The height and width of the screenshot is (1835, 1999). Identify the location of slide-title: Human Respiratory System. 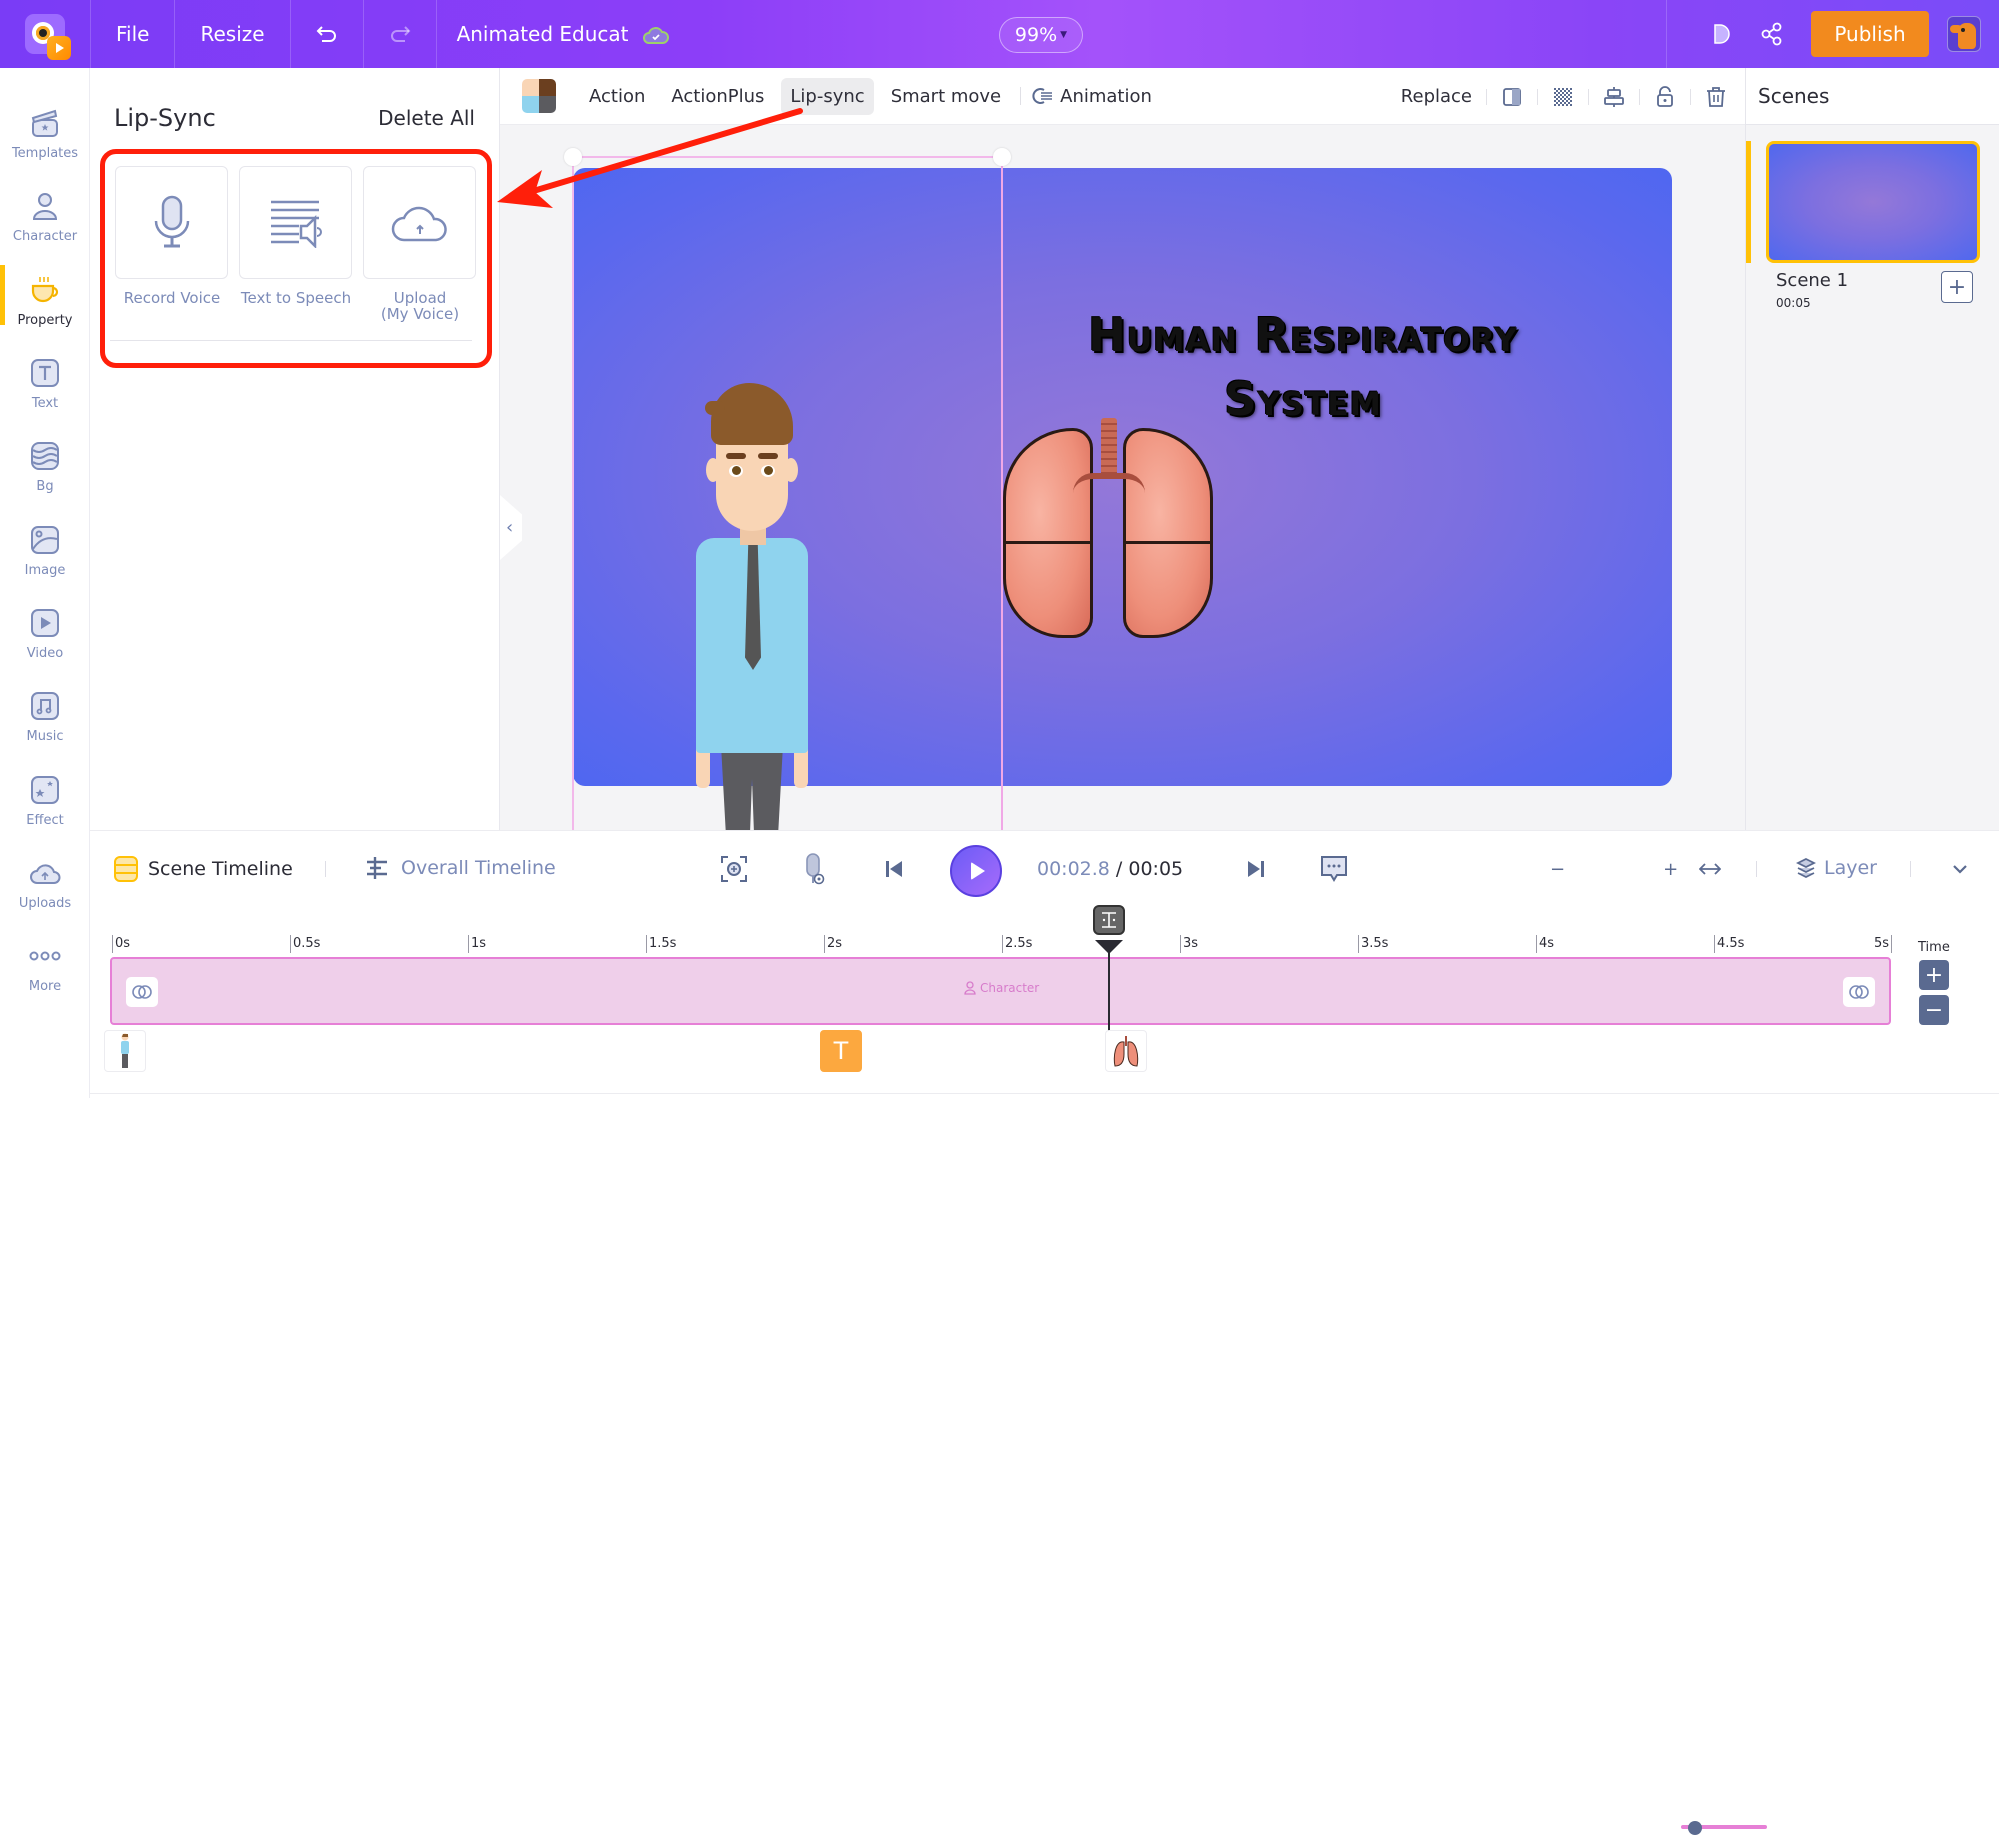
(1303, 367).